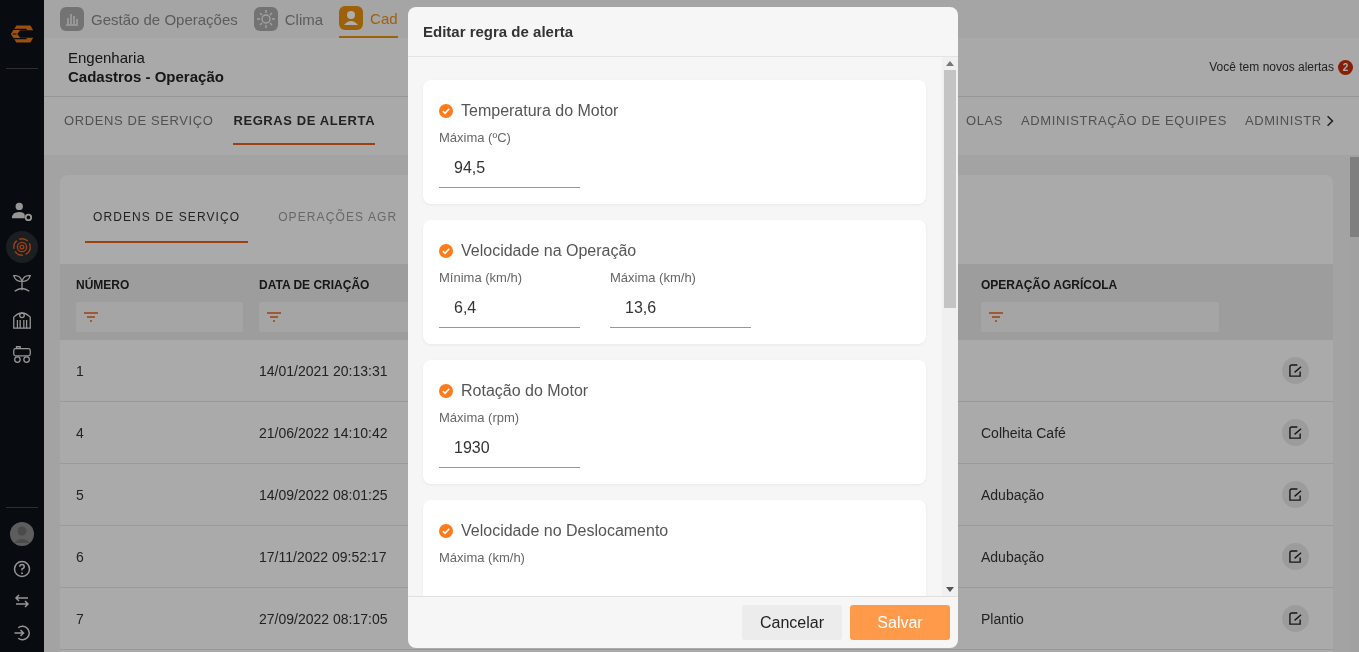  I want to click on help-icon, so click(22, 569).